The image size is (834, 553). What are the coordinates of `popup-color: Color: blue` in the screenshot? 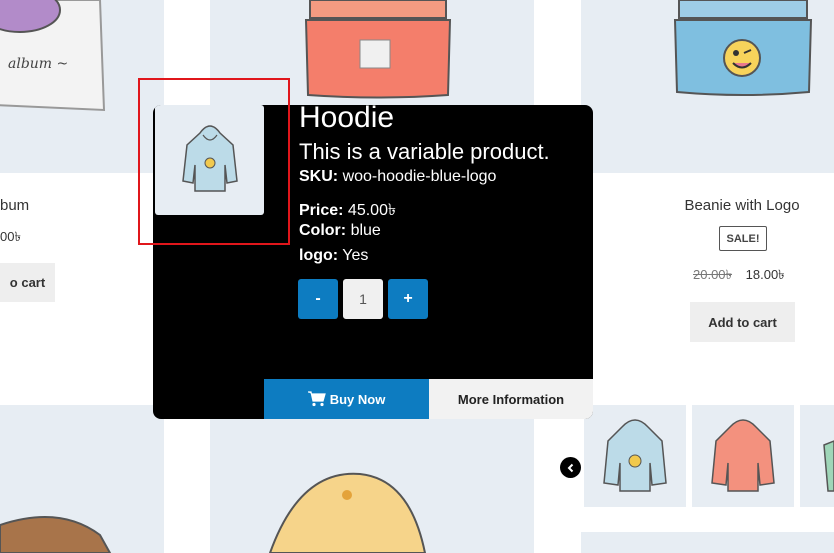 It's located at (340, 231).